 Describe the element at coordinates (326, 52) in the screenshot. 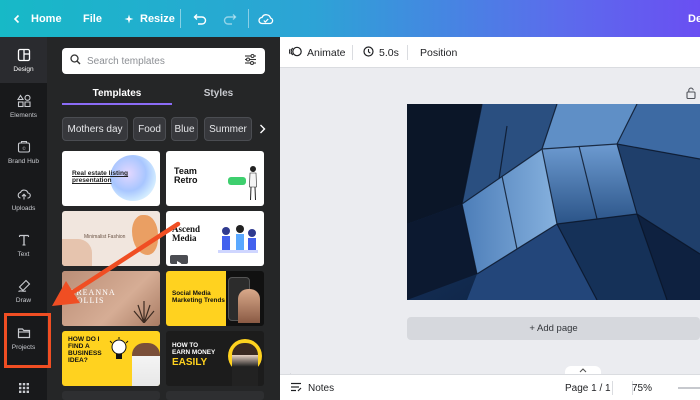

I see `animate-label: Animate` at that location.